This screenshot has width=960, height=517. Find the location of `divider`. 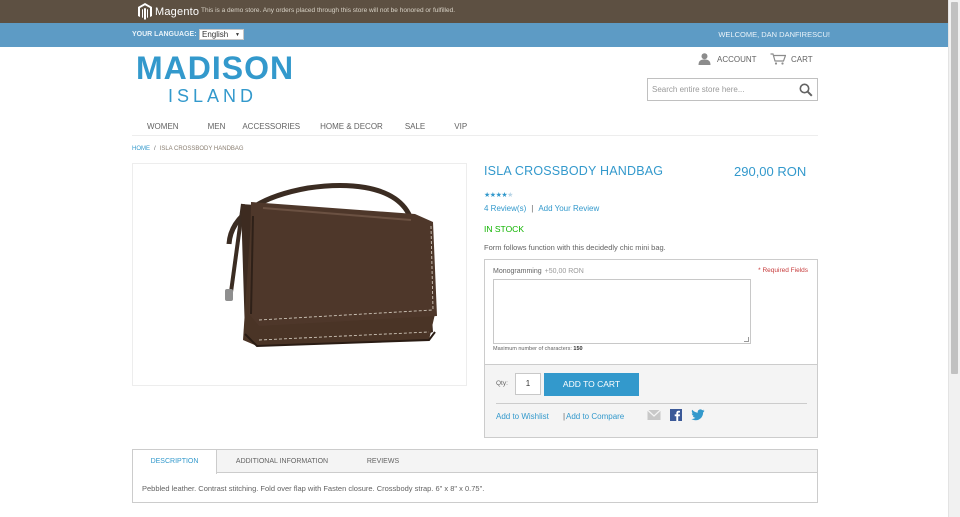

divider is located at coordinates (651, 403).